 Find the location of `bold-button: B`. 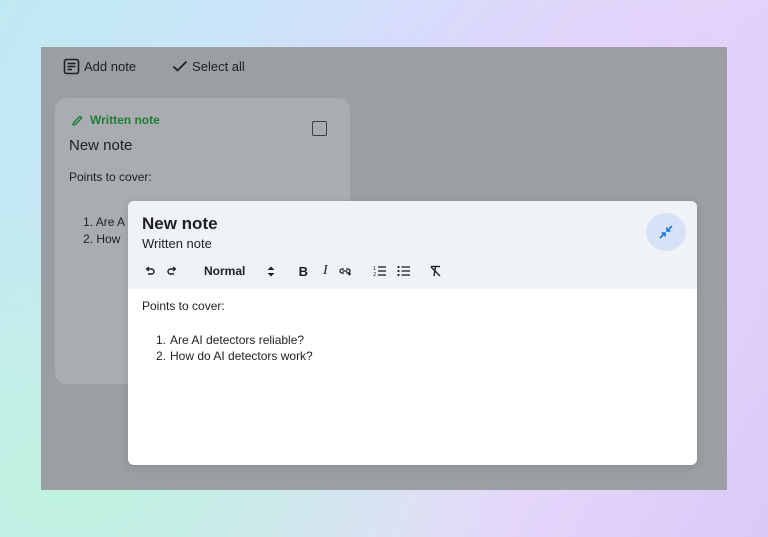

bold-button: B is located at coordinates (303, 271).